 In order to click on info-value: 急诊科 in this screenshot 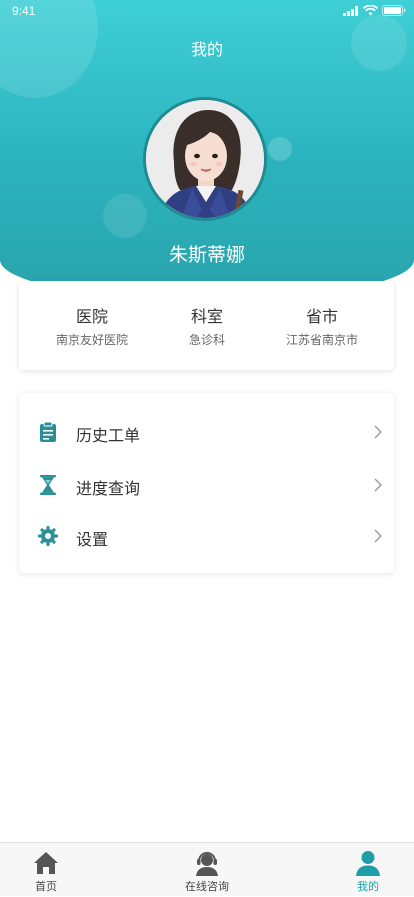, I will do `click(206, 340)`.